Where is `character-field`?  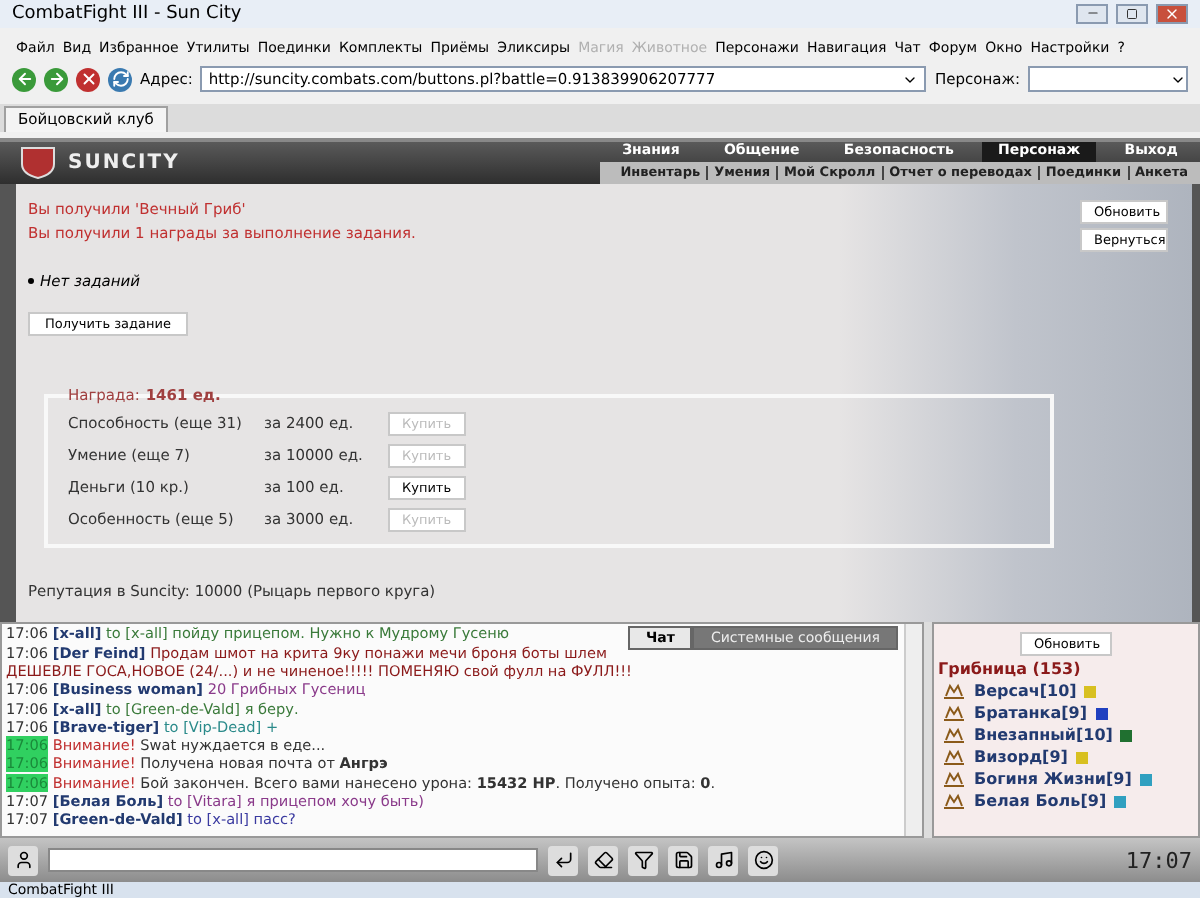
character-field is located at coordinates (1108, 79).